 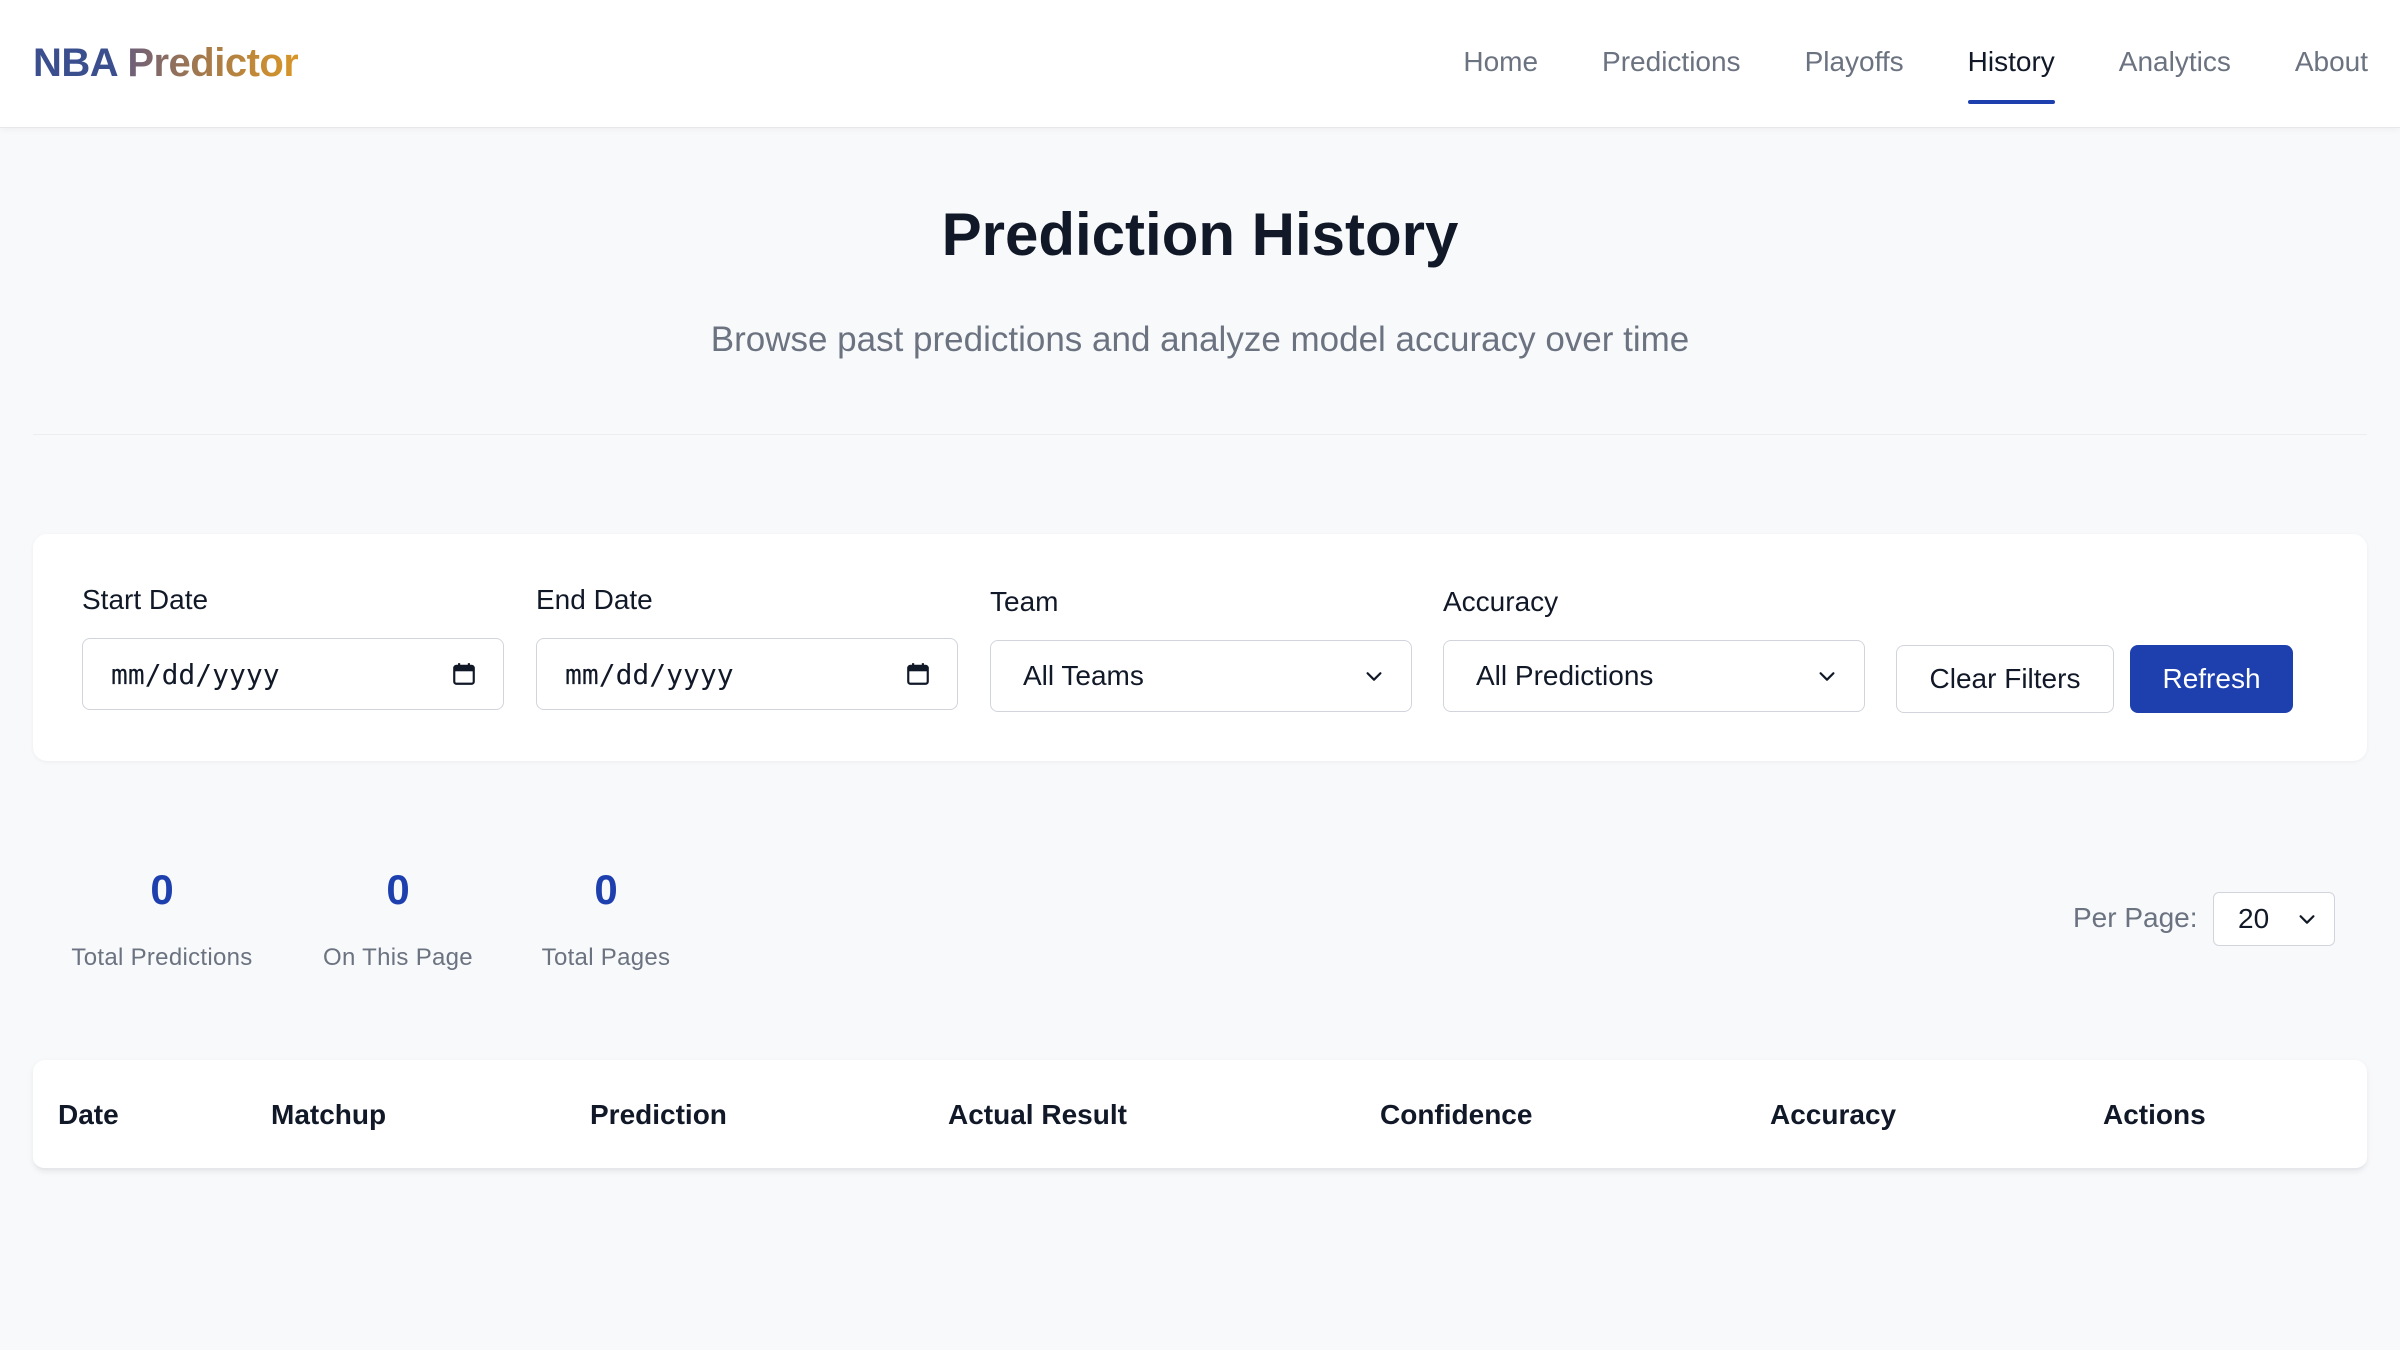 I want to click on column-header-actions: Actions, so click(x=2154, y=1115).